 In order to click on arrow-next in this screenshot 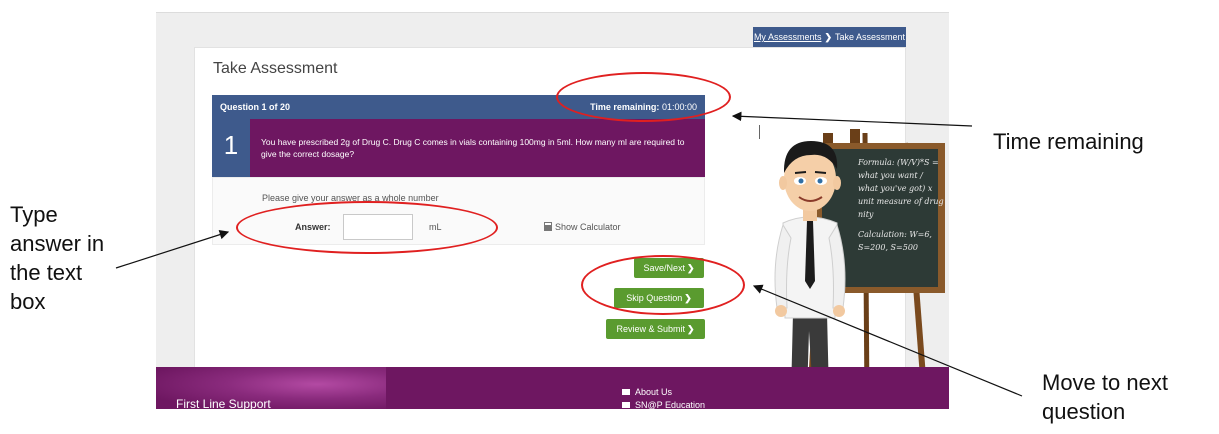, I will do `click(887, 340)`.